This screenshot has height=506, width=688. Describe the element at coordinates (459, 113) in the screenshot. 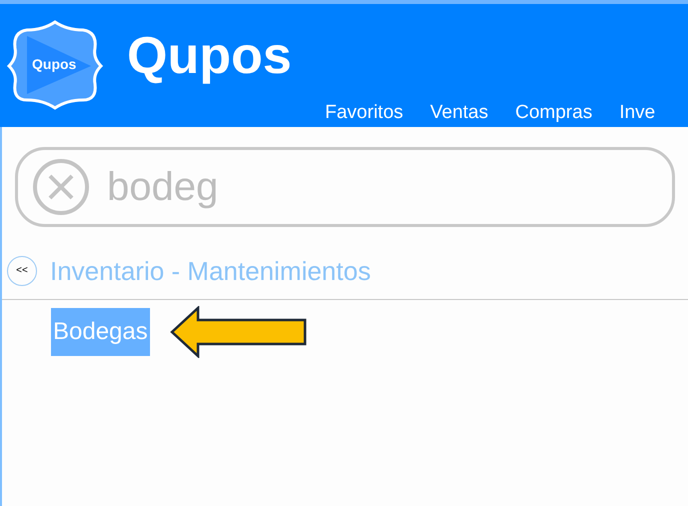

I see `menu-item: Ventas` at that location.